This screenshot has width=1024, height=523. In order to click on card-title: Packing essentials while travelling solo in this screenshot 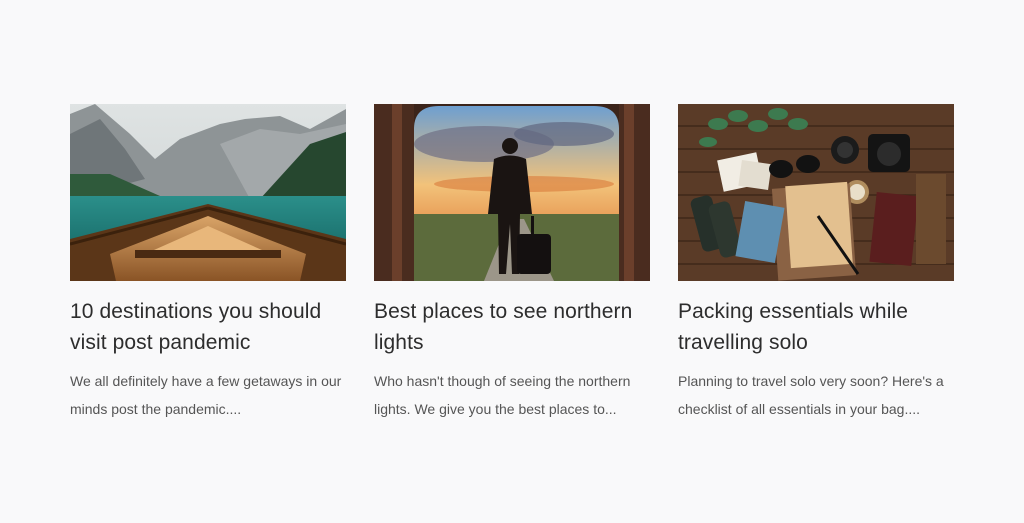, I will do `click(793, 327)`.